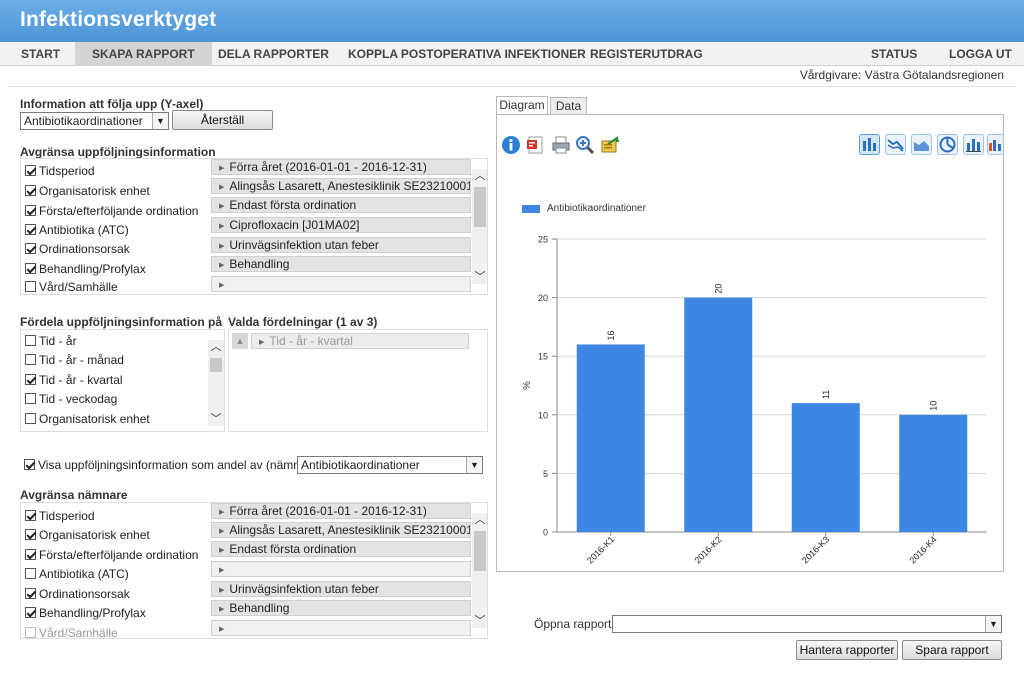  Describe the element at coordinates (921, 144) in the screenshot. I see `area-chart-icon` at that location.